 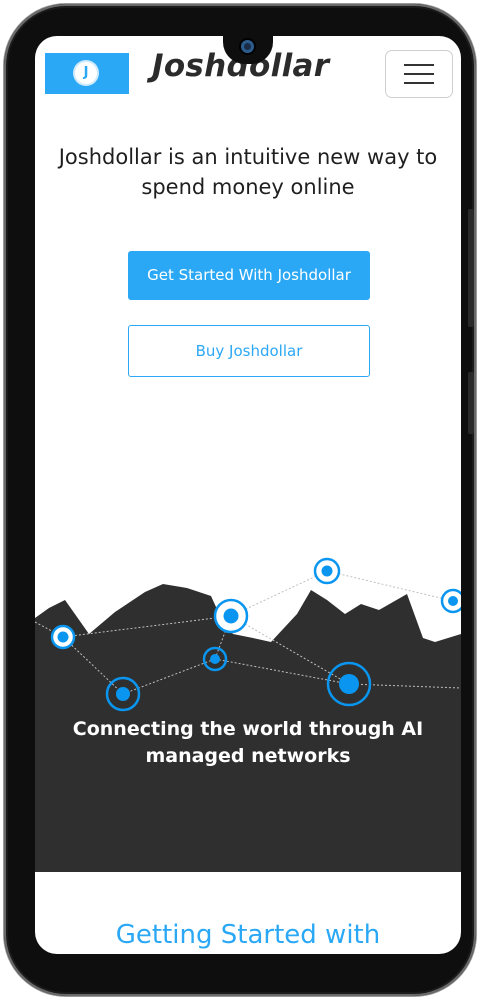 I want to click on logo-box: J, so click(x=87, y=73).